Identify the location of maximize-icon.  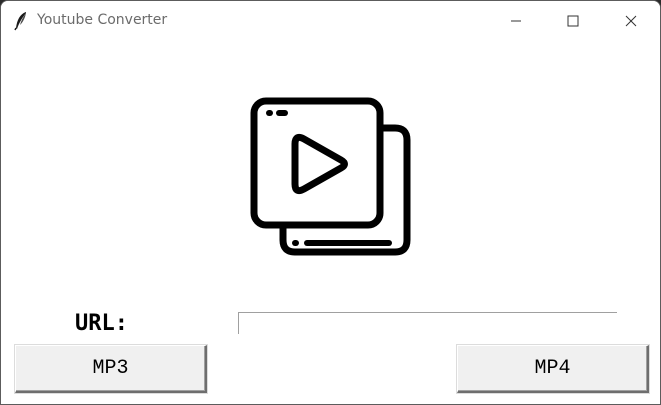
(573, 21).